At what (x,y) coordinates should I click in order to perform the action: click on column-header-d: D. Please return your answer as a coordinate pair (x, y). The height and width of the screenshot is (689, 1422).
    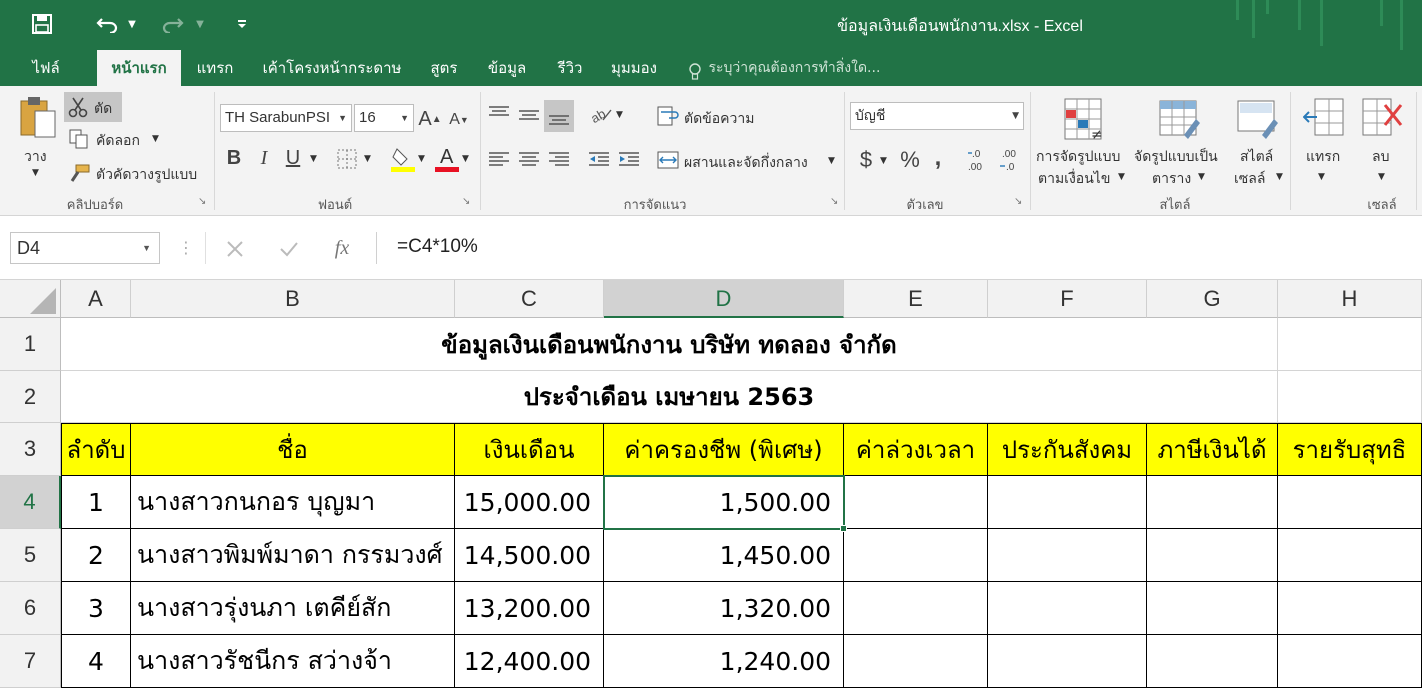
    Looking at the image, I should click on (724, 299).